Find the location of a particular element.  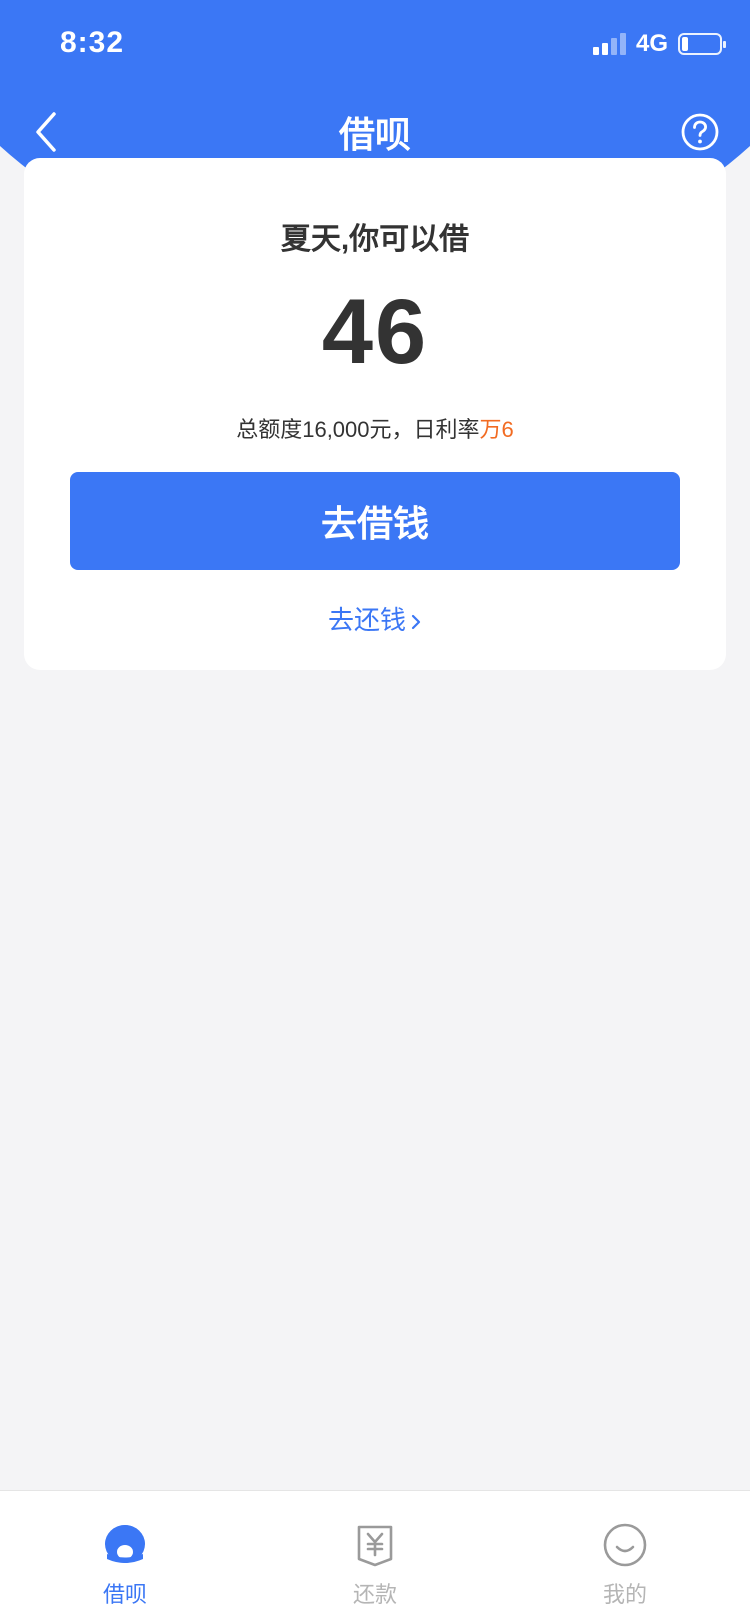

network-type: 4G is located at coordinates (651, 43).